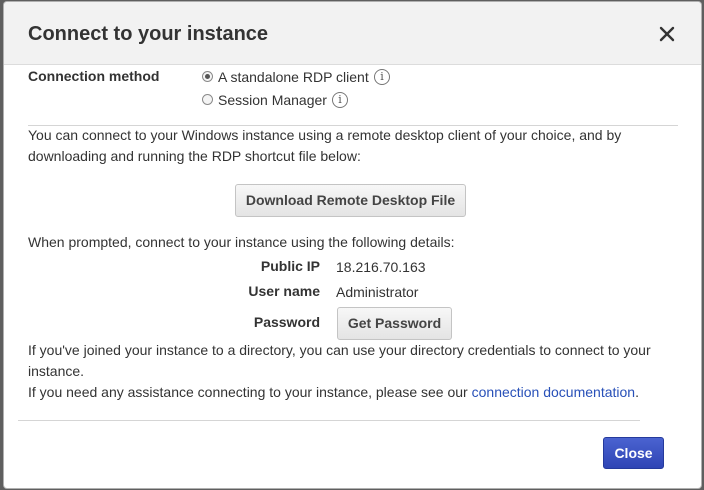 The height and width of the screenshot is (490, 704). I want to click on connection-method-label: Connection method, so click(94, 76).